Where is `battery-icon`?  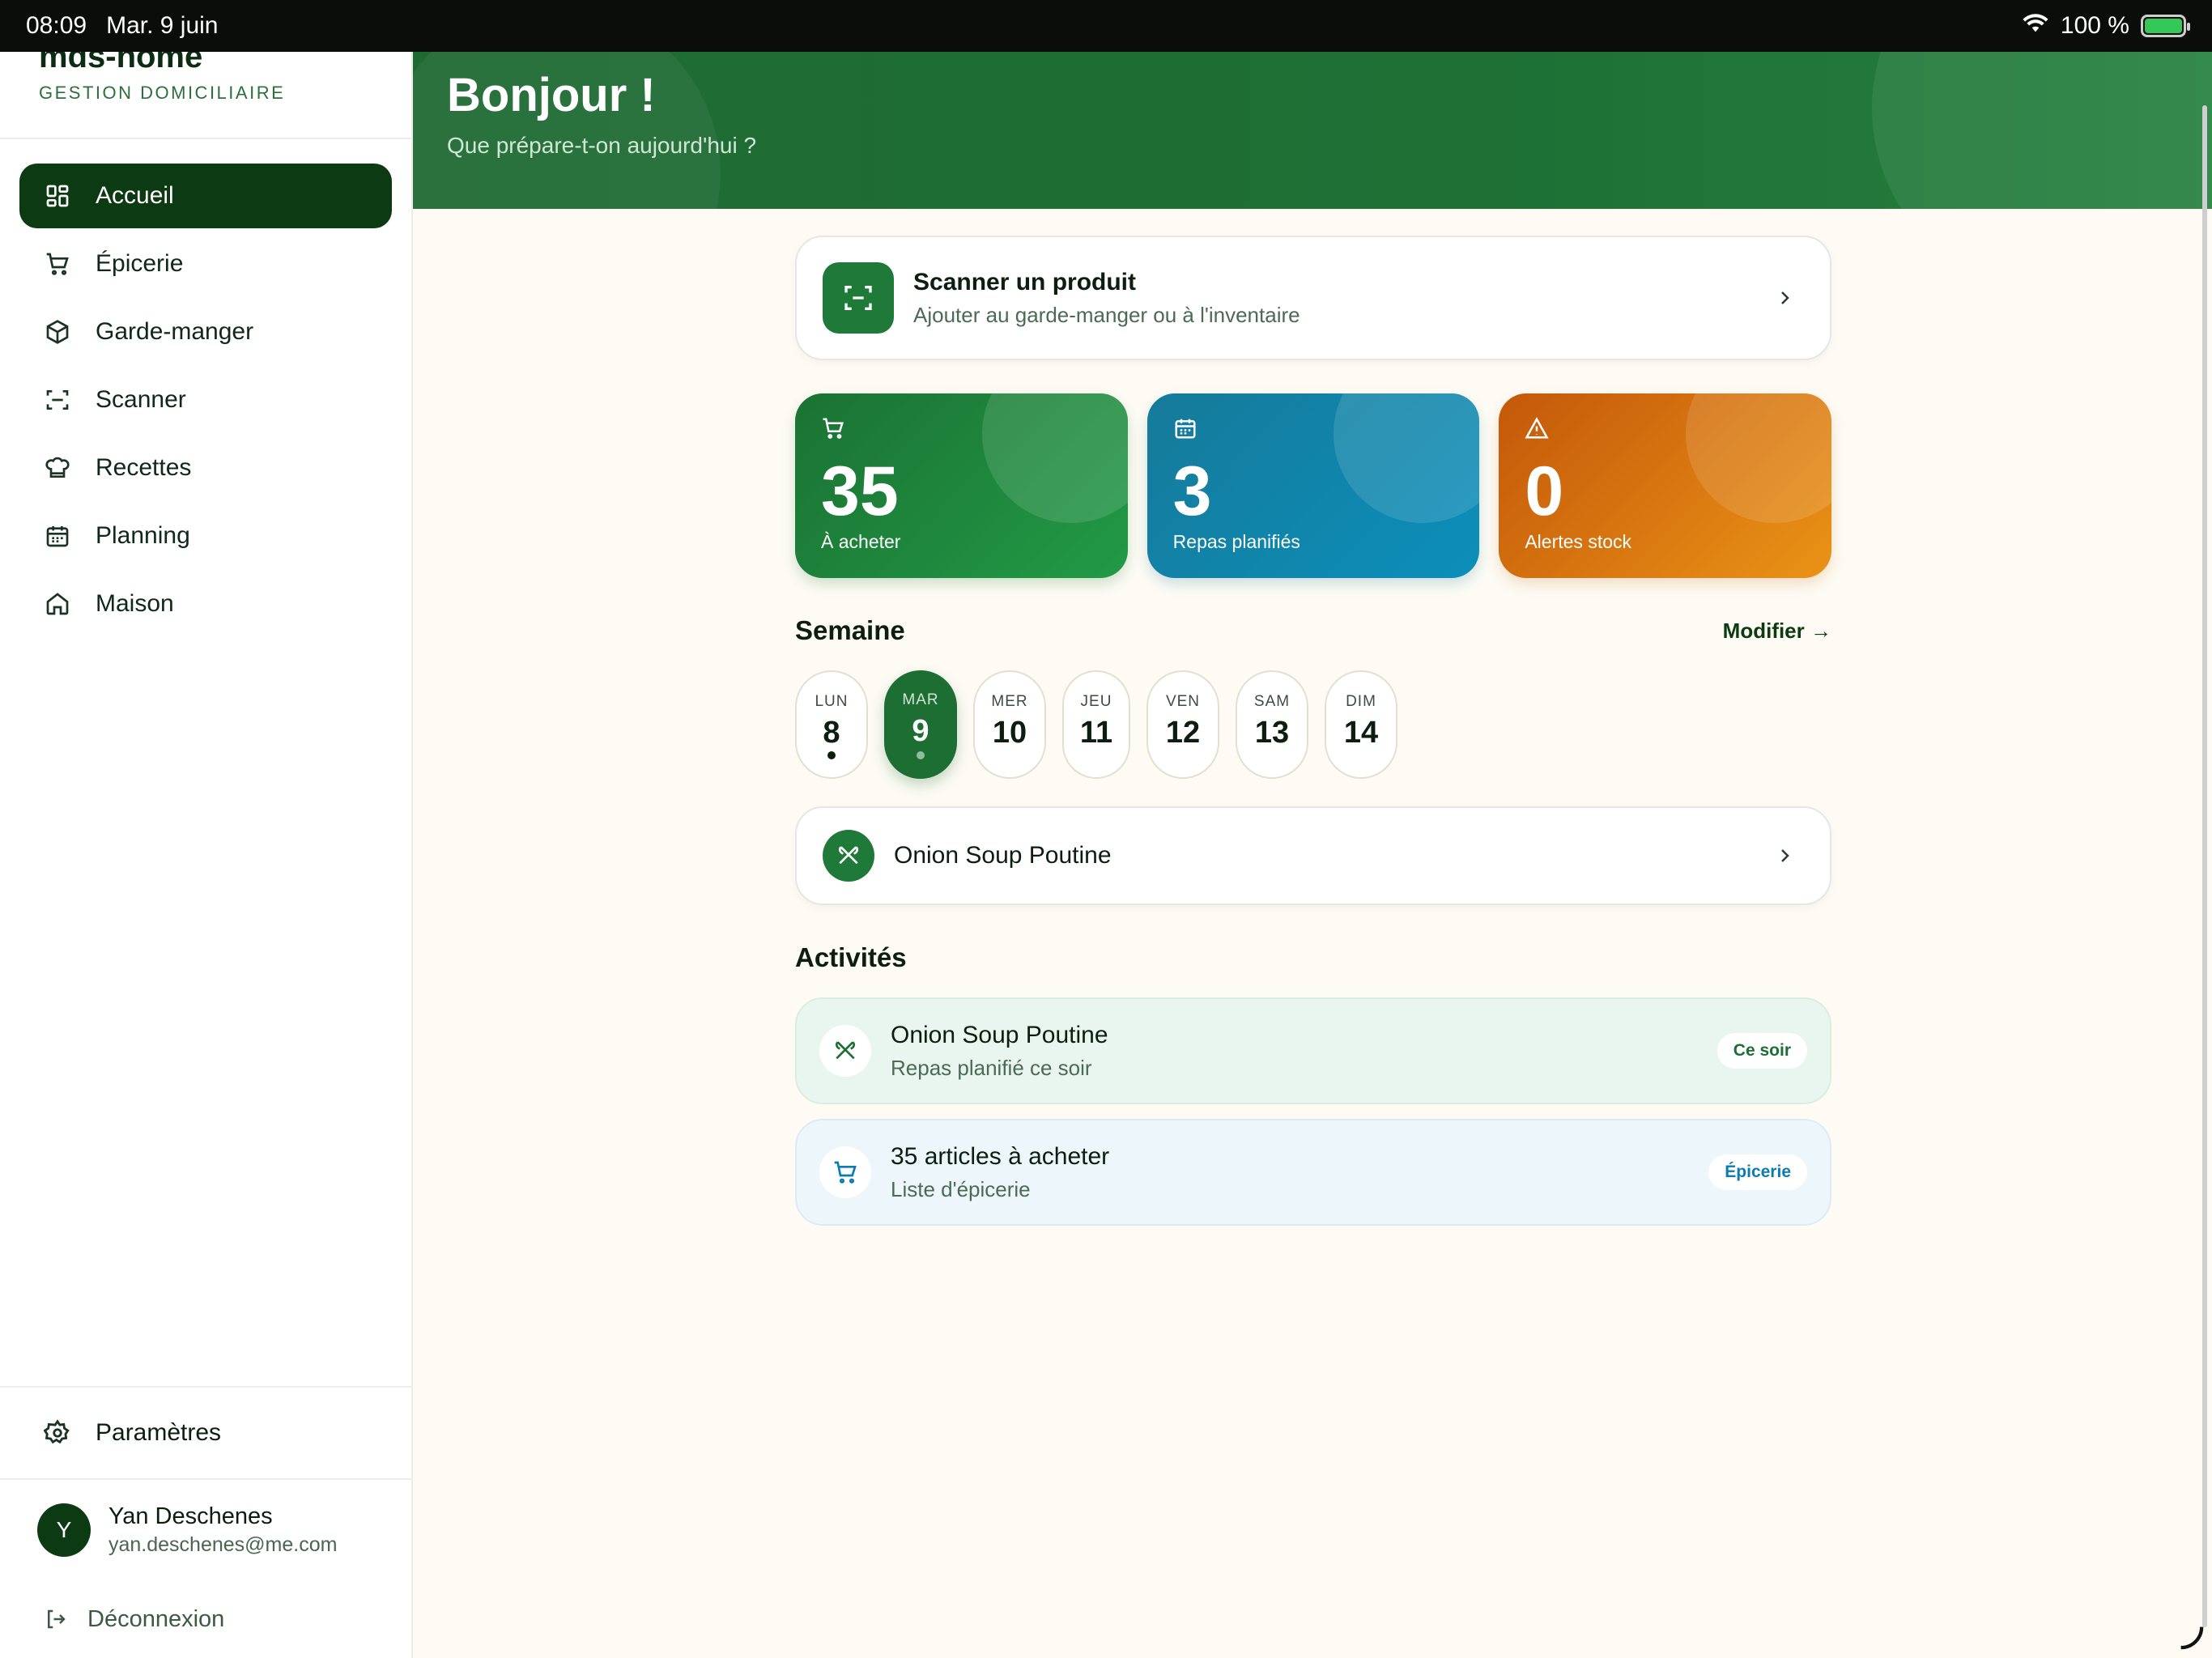
battery-icon is located at coordinates (2166, 26).